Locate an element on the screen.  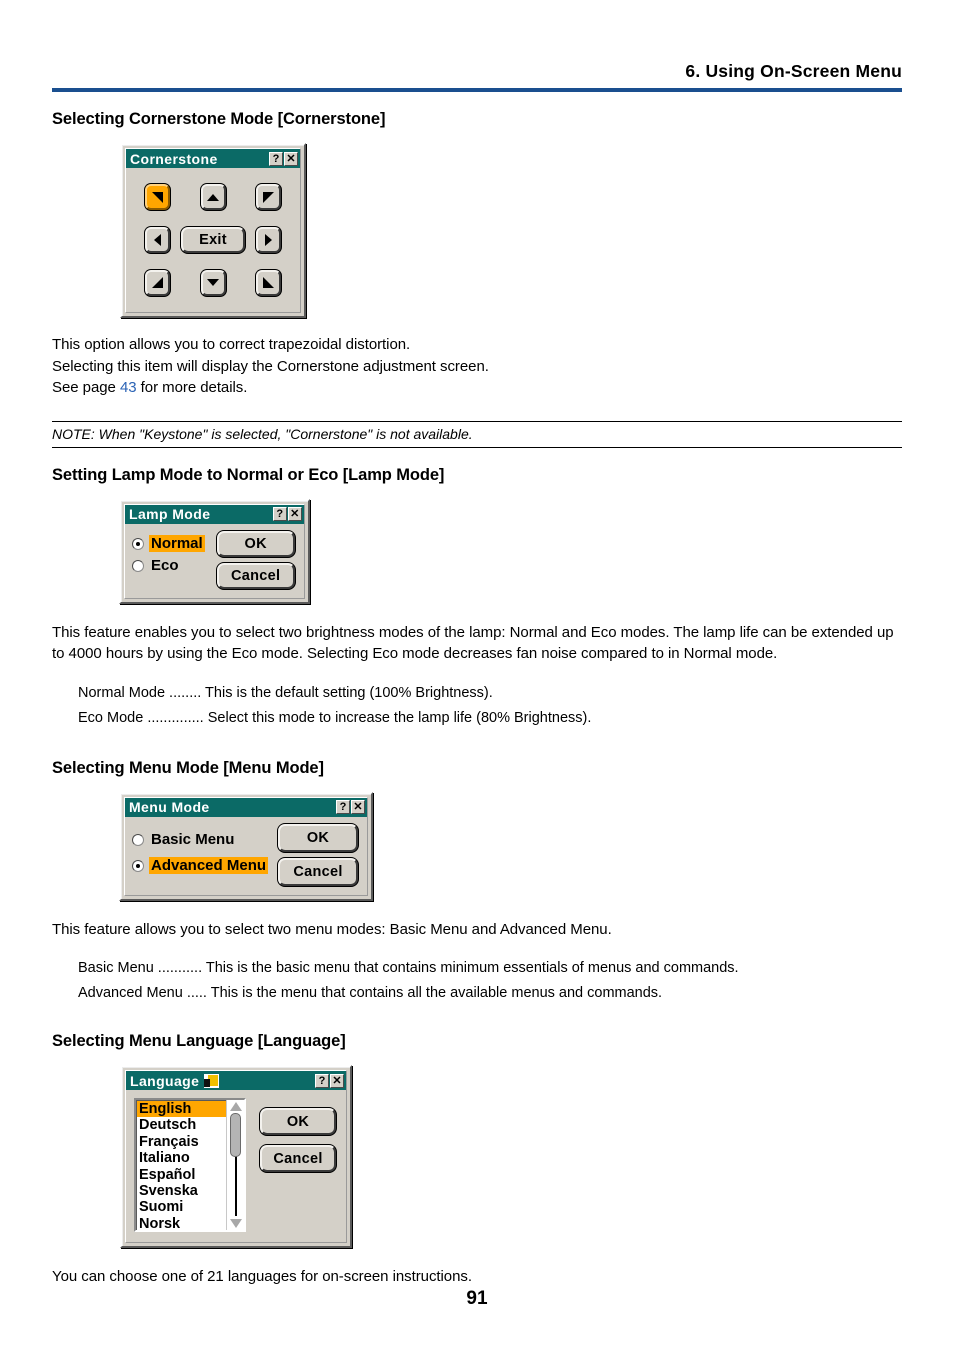
list-item: Italiano is located at coordinates (181, 1158).